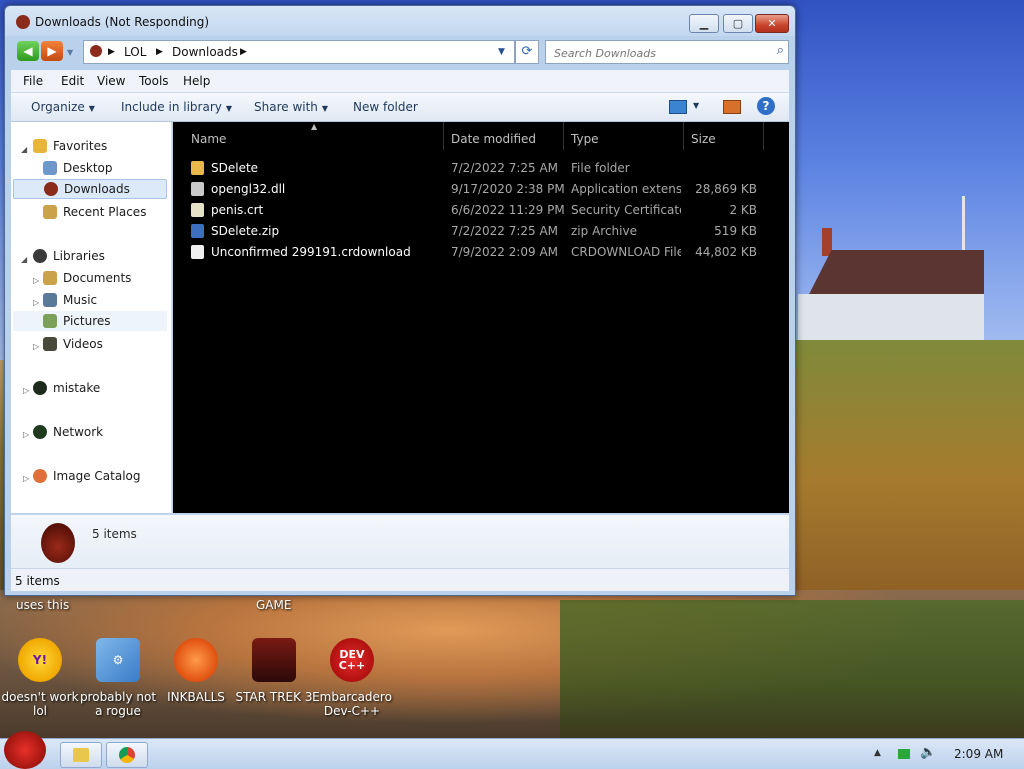  I want to click on show-hidden-icons-icon: ▲, so click(877, 753).